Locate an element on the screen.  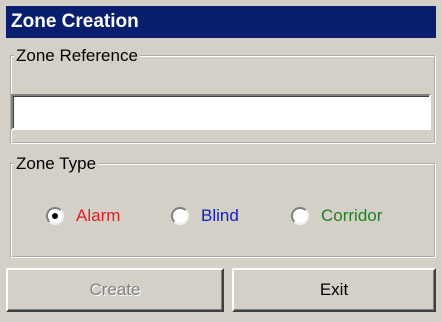
create-button-label: Create is located at coordinates (115, 289).